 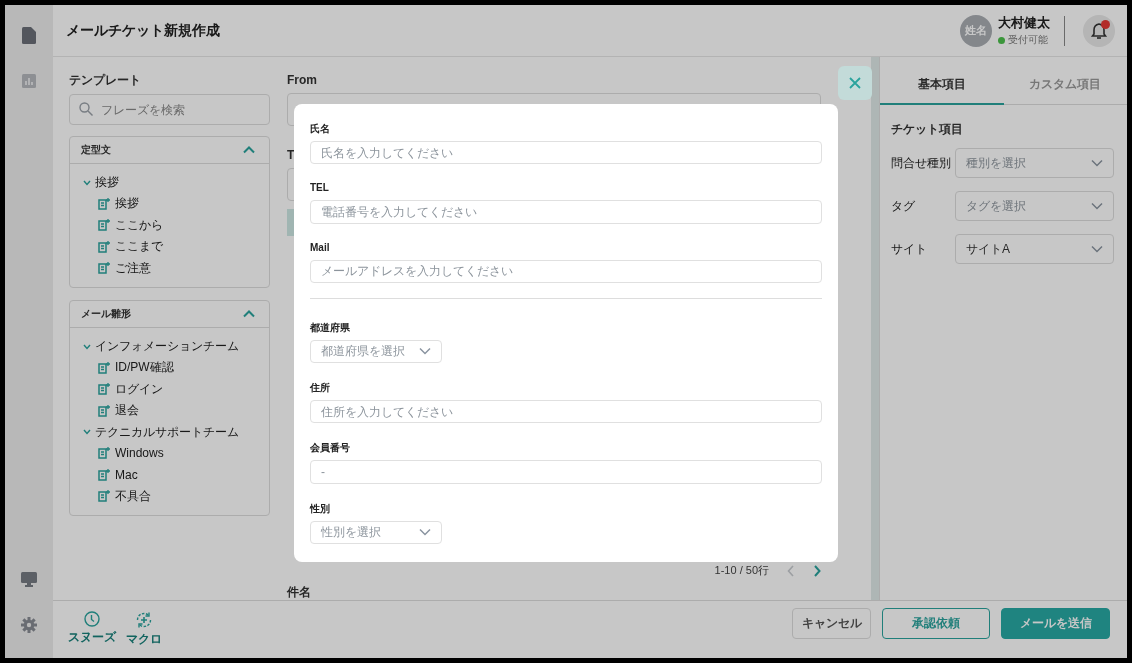 What do you see at coordinates (291, 156) in the screenshot?
I see `field-label: T` at bounding box center [291, 156].